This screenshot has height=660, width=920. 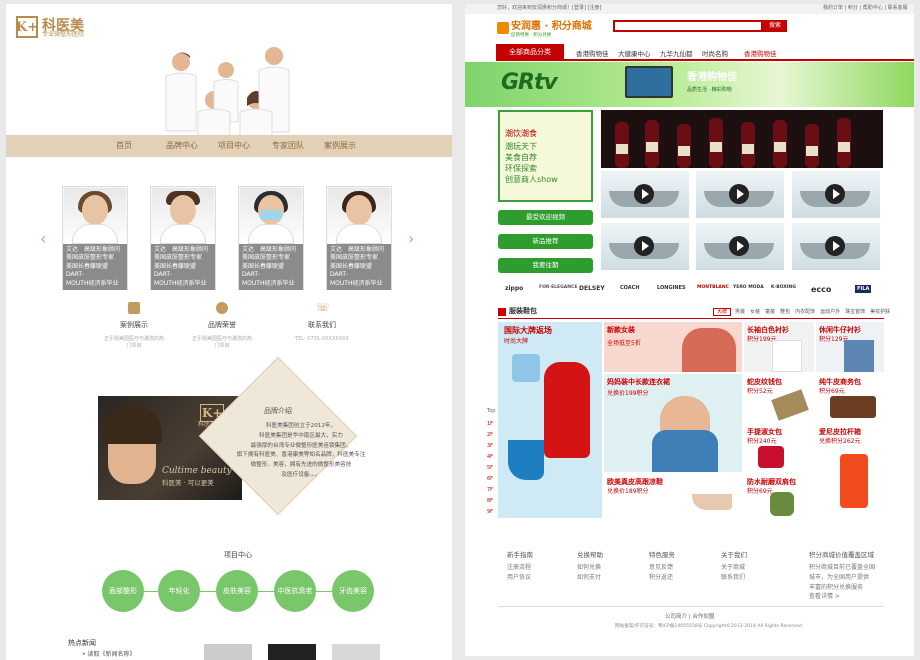 What do you see at coordinates (490, 468) in the screenshot?
I see `rank-num: 5F` at bounding box center [490, 468].